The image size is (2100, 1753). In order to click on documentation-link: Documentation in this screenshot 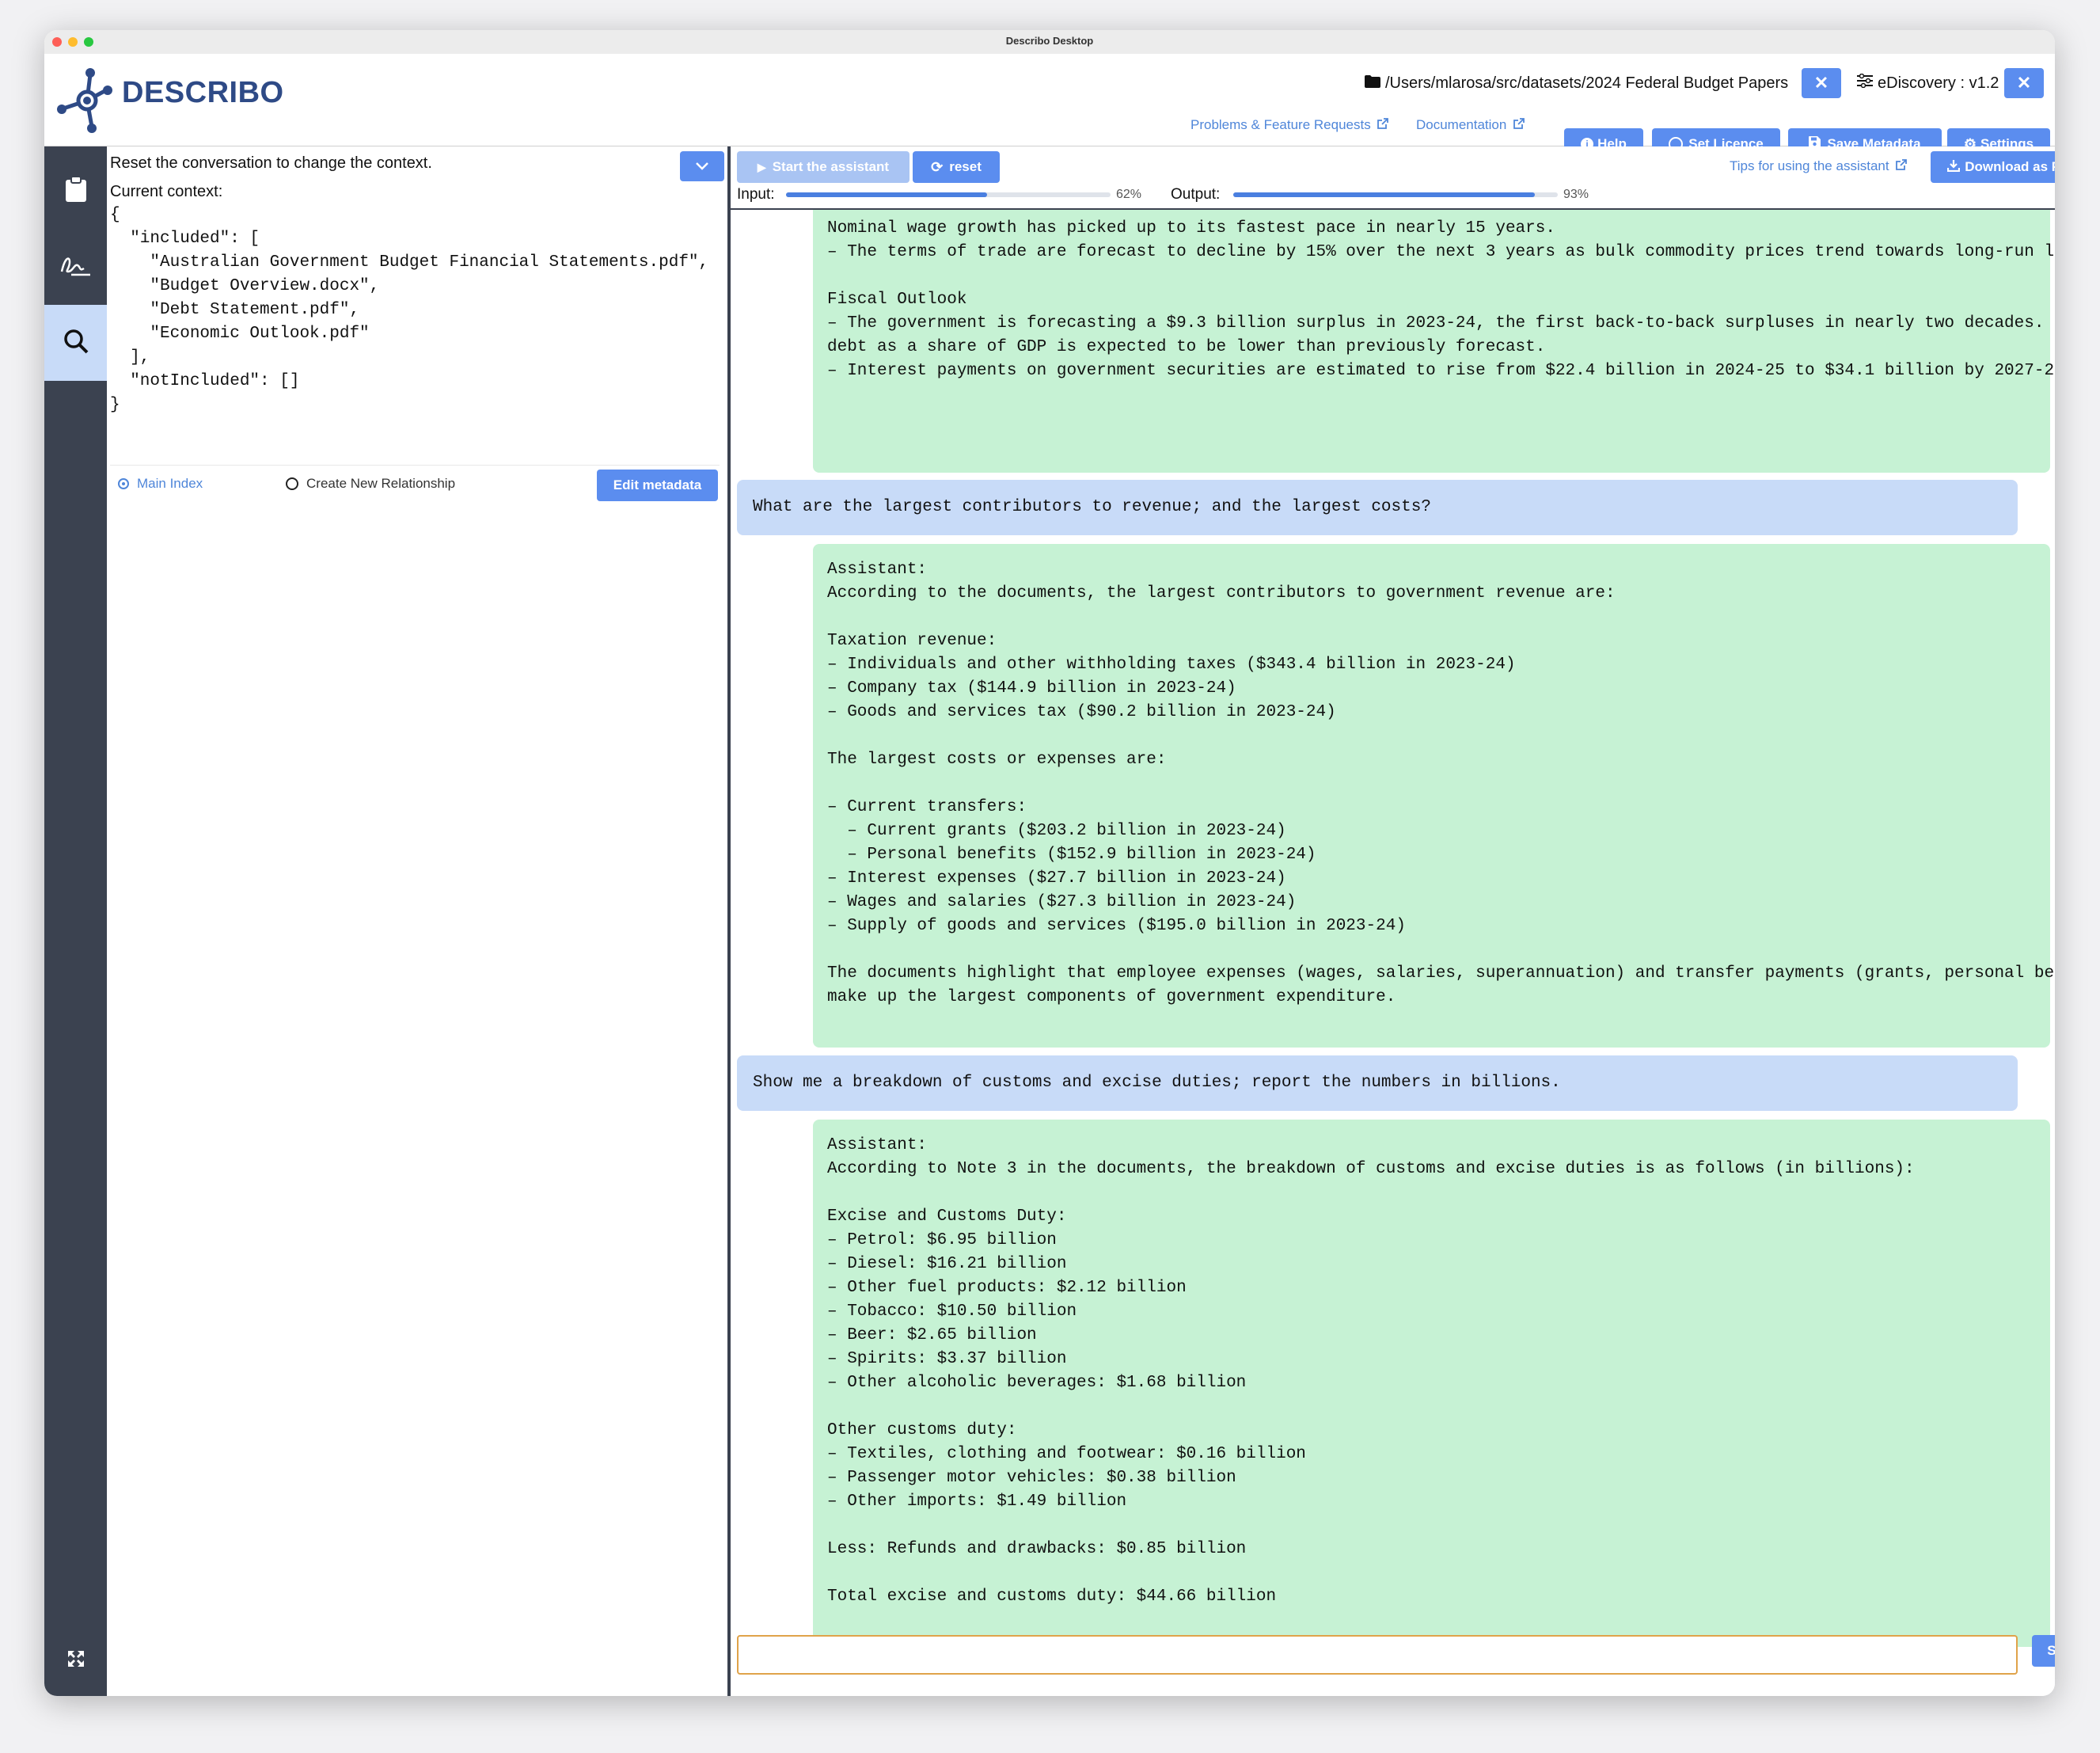, I will do `click(1470, 125)`.